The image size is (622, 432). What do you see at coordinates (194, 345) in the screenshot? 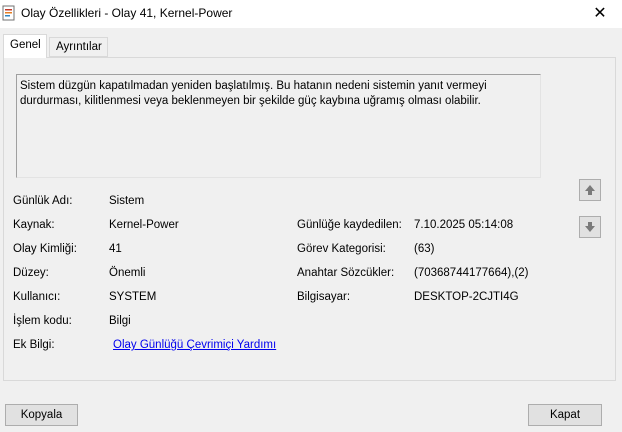
I see `online-help-link: Olay Günlüğü Çevrimiçi Yardımı` at bounding box center [194, 345].